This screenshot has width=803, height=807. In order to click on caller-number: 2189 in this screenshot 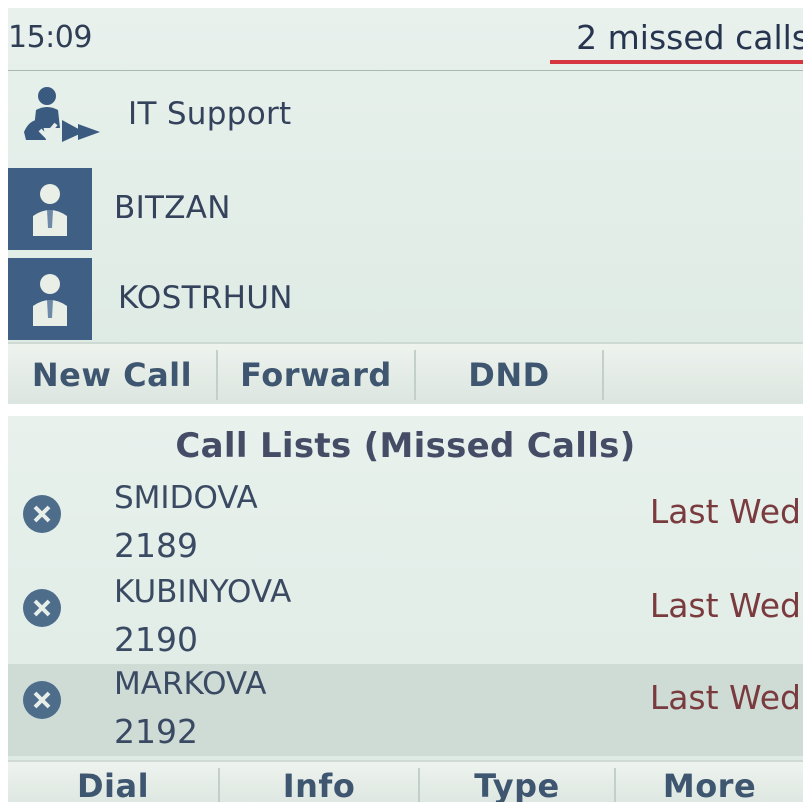, I will do `click(156, 545)`.